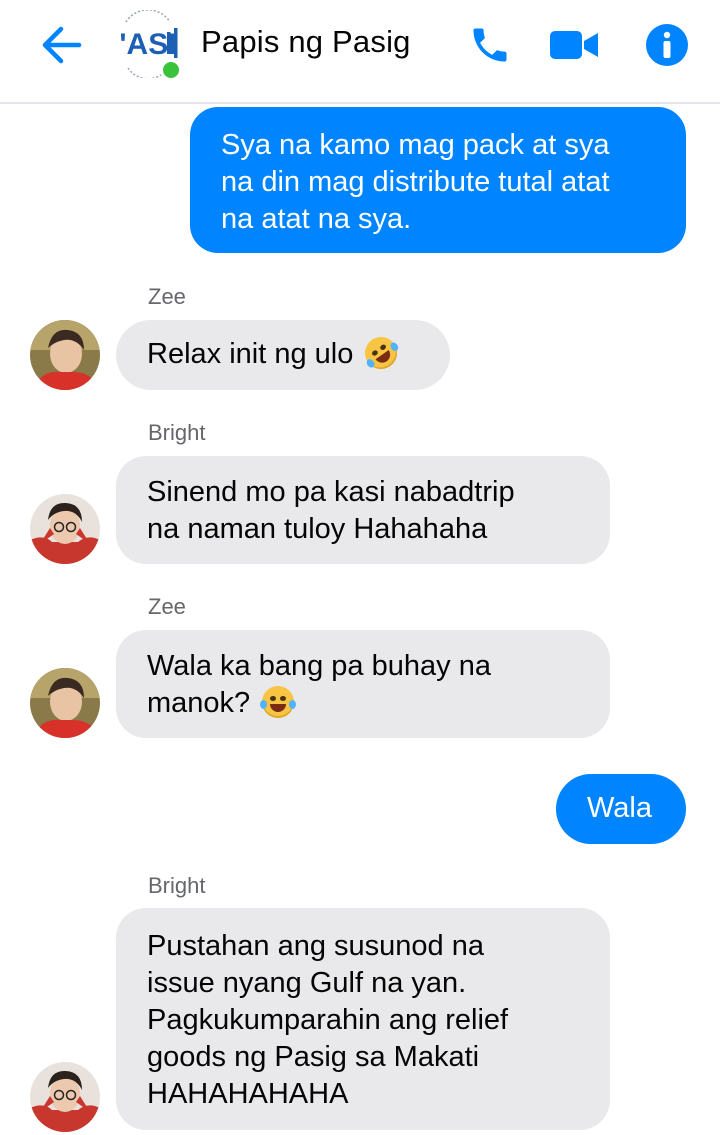 The width and height of the screenshot is (720, 1135). I want to click on message-line: Wala ka bang pa buhay na, so click(319, 666).